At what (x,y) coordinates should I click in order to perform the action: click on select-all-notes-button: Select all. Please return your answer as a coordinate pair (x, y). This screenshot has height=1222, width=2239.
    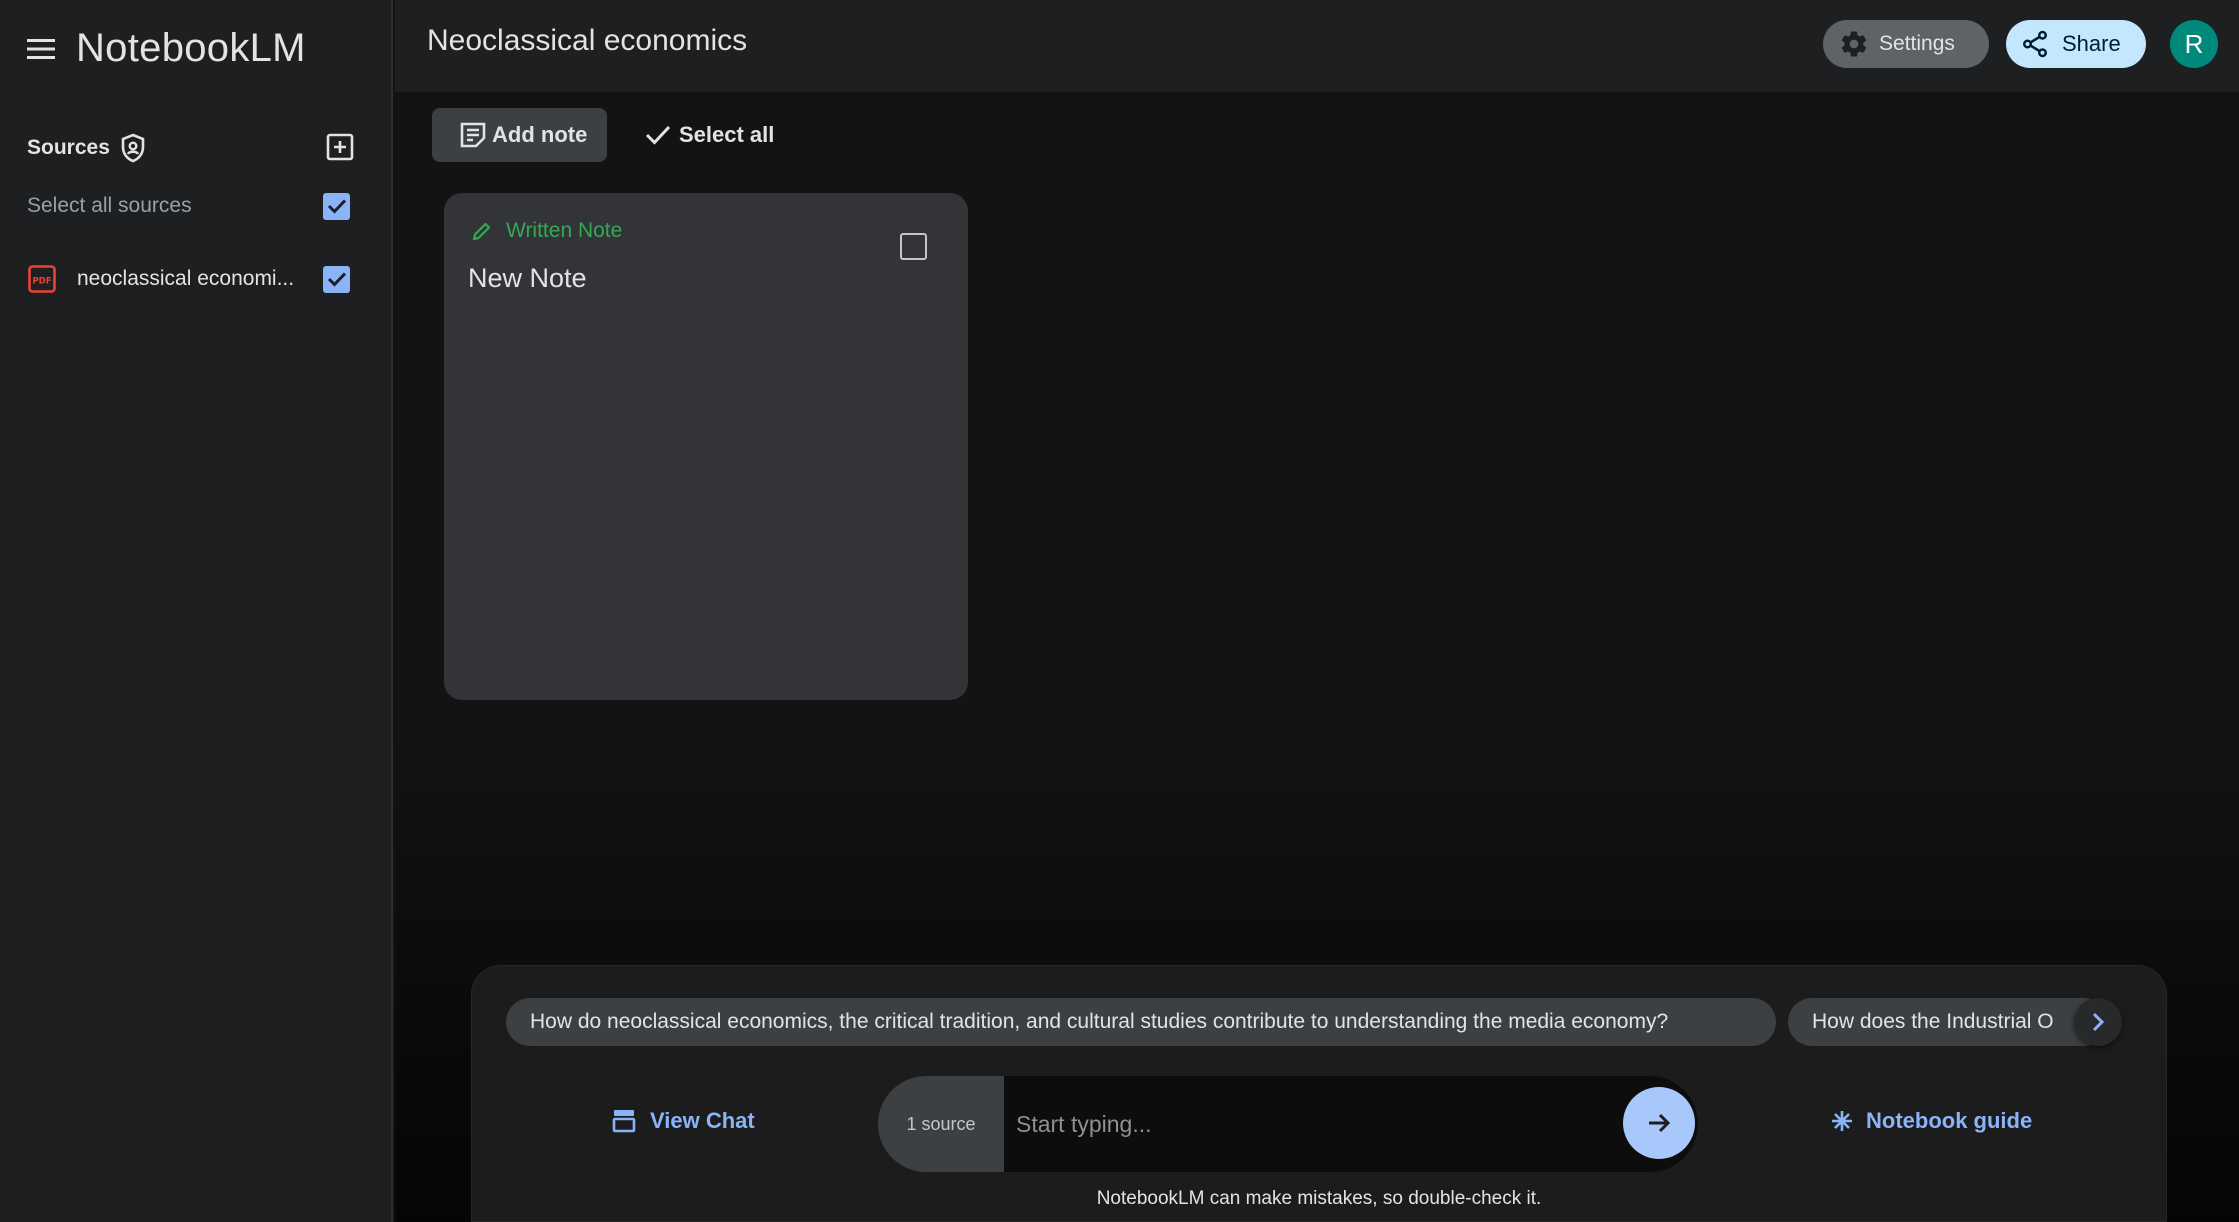
    Looking at the image, I should click on (709, 135).